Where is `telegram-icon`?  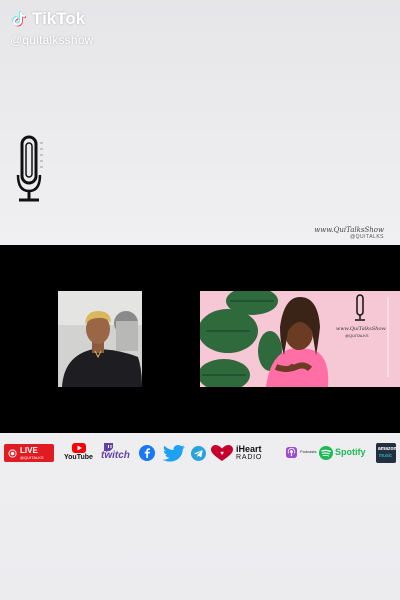 telegram-icon is located at coordinates (198, 453).